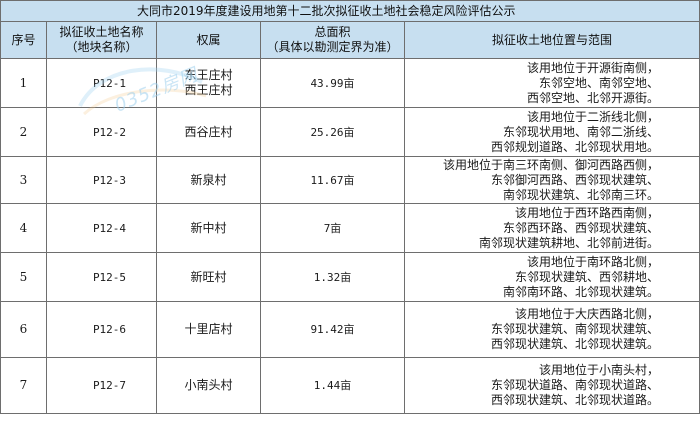 This screenshot has width=700, height=440. Describe the element at coordinates (101, 277) in the screenshot. I see `row-code: P12-5` at that location.